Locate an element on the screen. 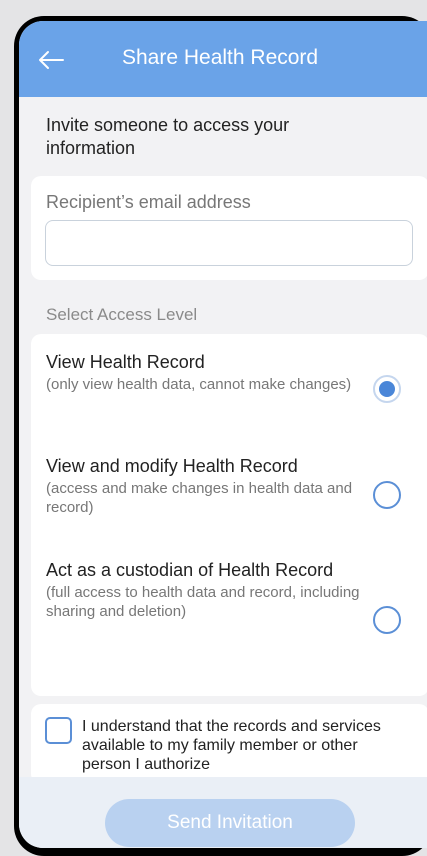  option-title: Act as a custodian of Health Record is located at coordinates (190, 570).